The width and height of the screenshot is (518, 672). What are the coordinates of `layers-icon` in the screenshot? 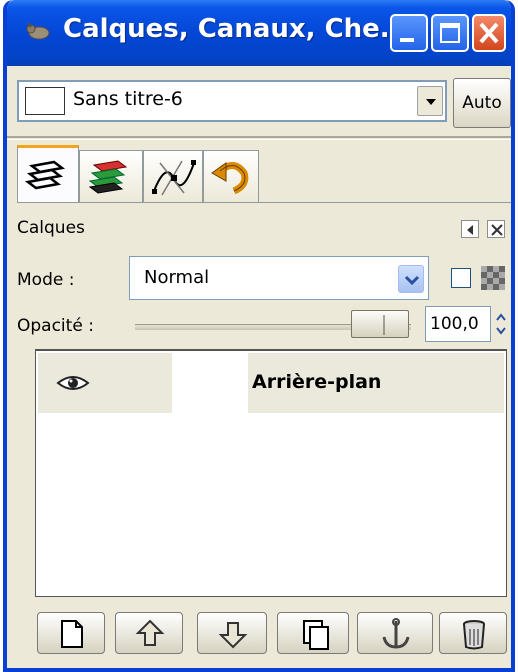 It's located at (45, 175).